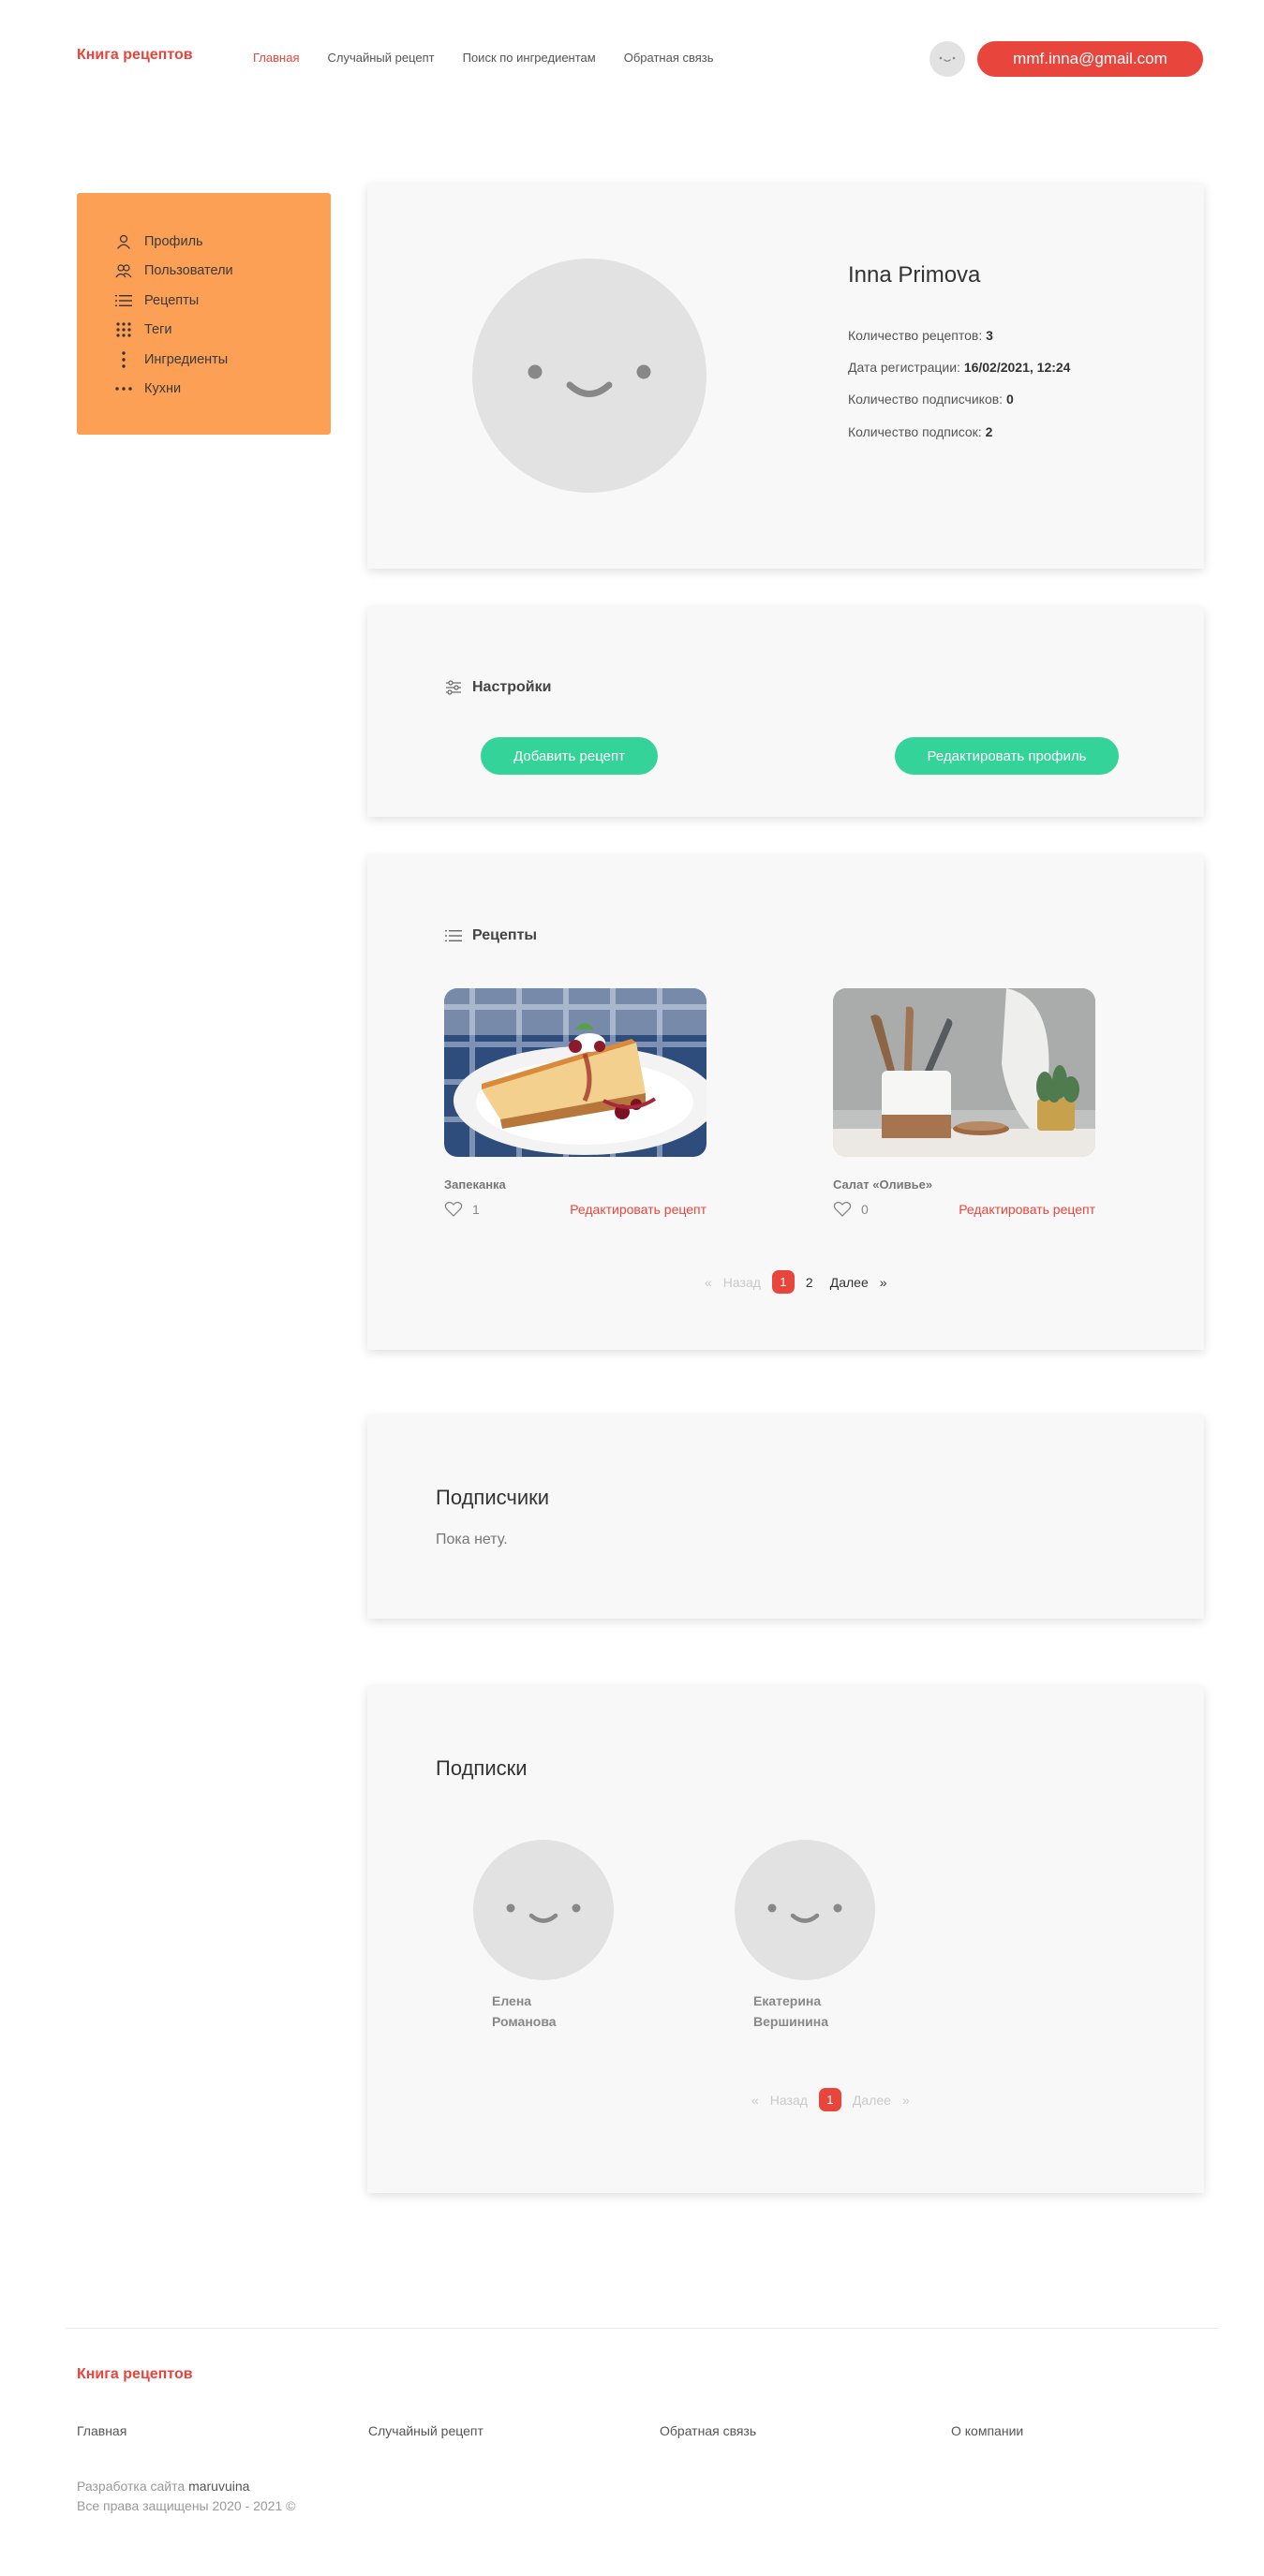 This screenshot has width=1264, height=2576. Describe the element at coordinates (796, 1282) in the screenshot. I see `recipes-pagination: « Назад 1 2 Далее »` at that location.